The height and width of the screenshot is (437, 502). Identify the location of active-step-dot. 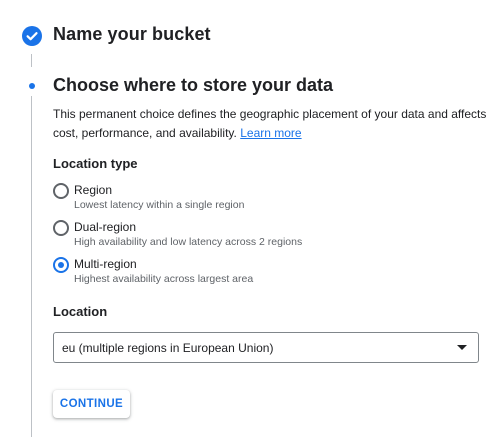
(32, 86).